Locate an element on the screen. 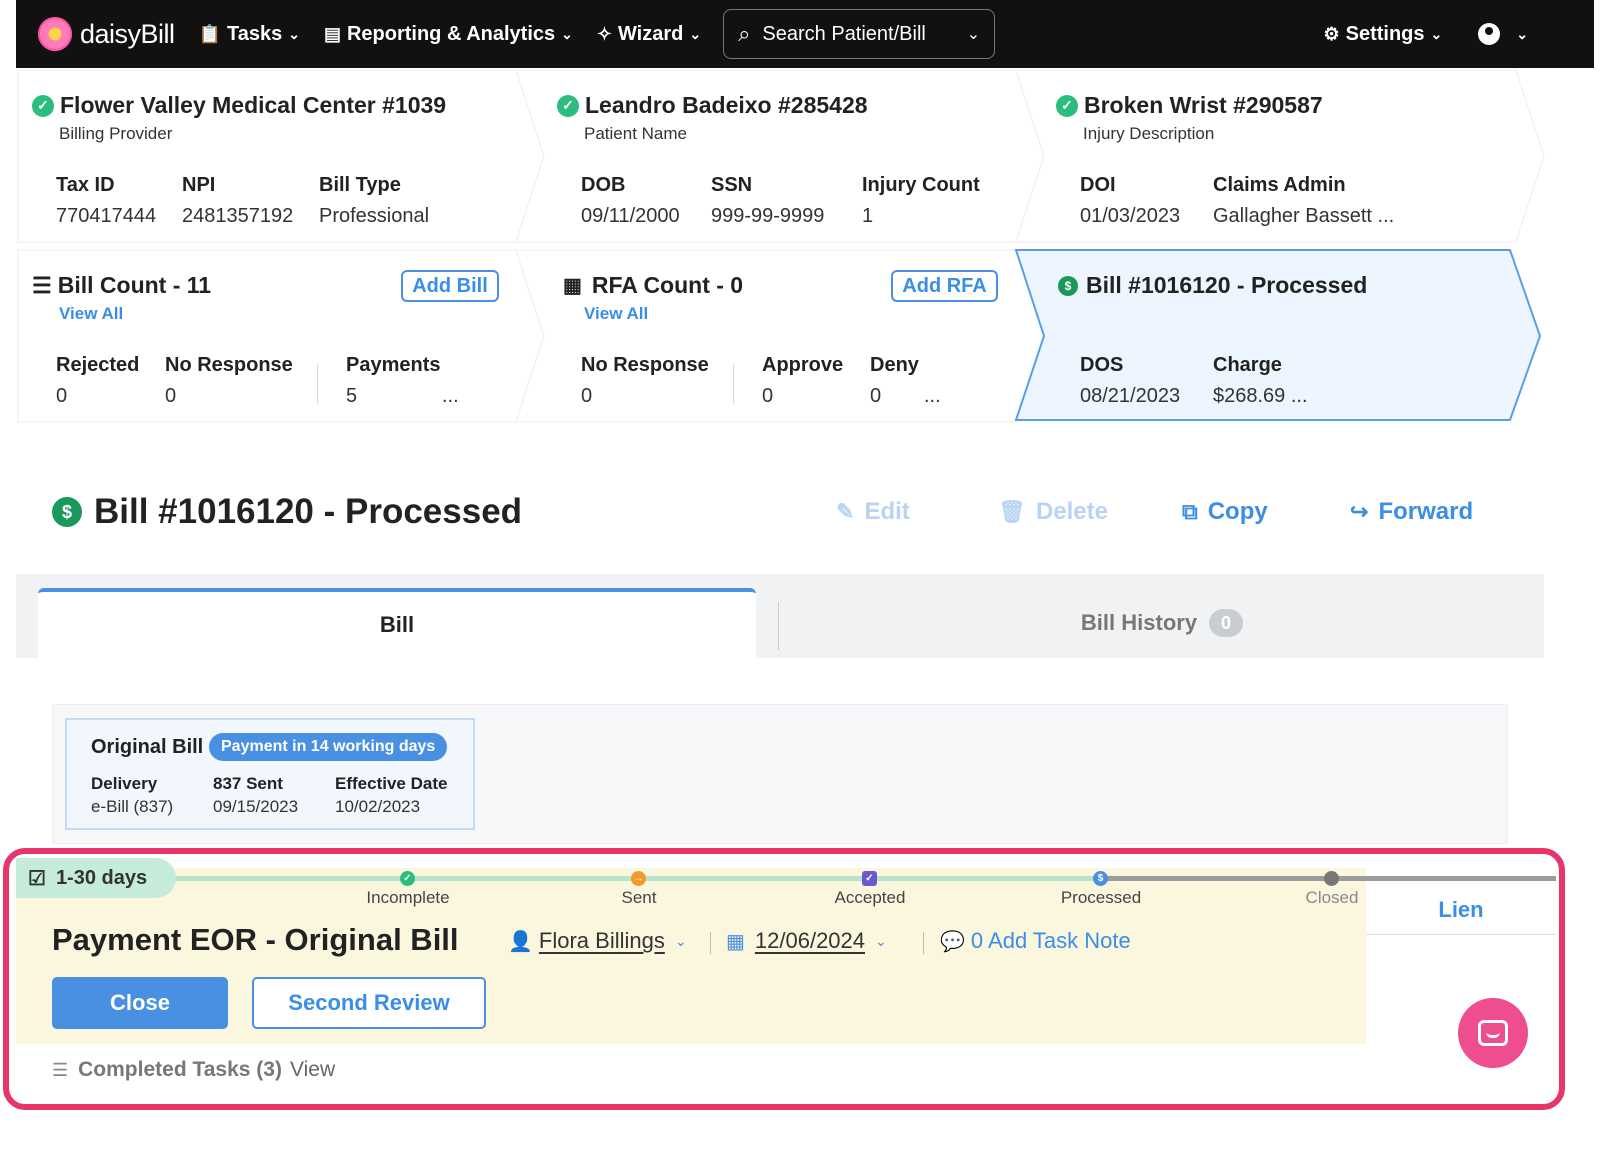  edit-button: ✎ Edit is located at coordinates (873, 512).